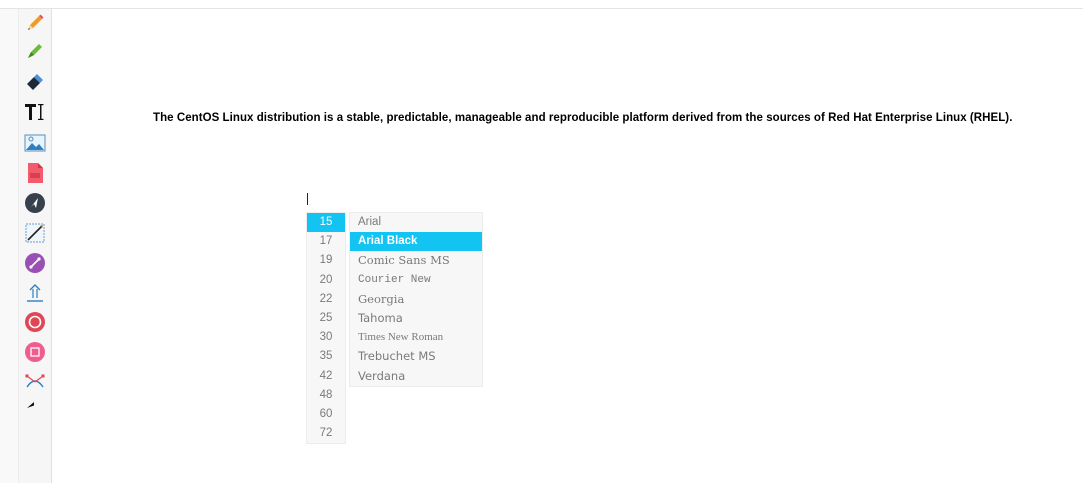  I want to click on font-family-option: Georgia, so click(416, 299).